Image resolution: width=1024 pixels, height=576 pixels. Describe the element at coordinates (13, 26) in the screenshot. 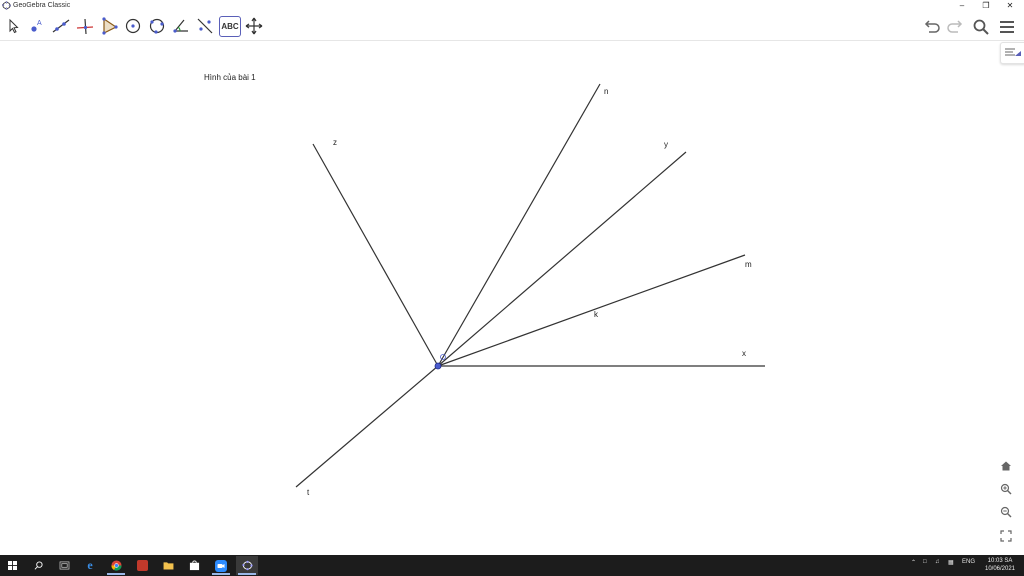

I see `move-tool-icon` at that location.